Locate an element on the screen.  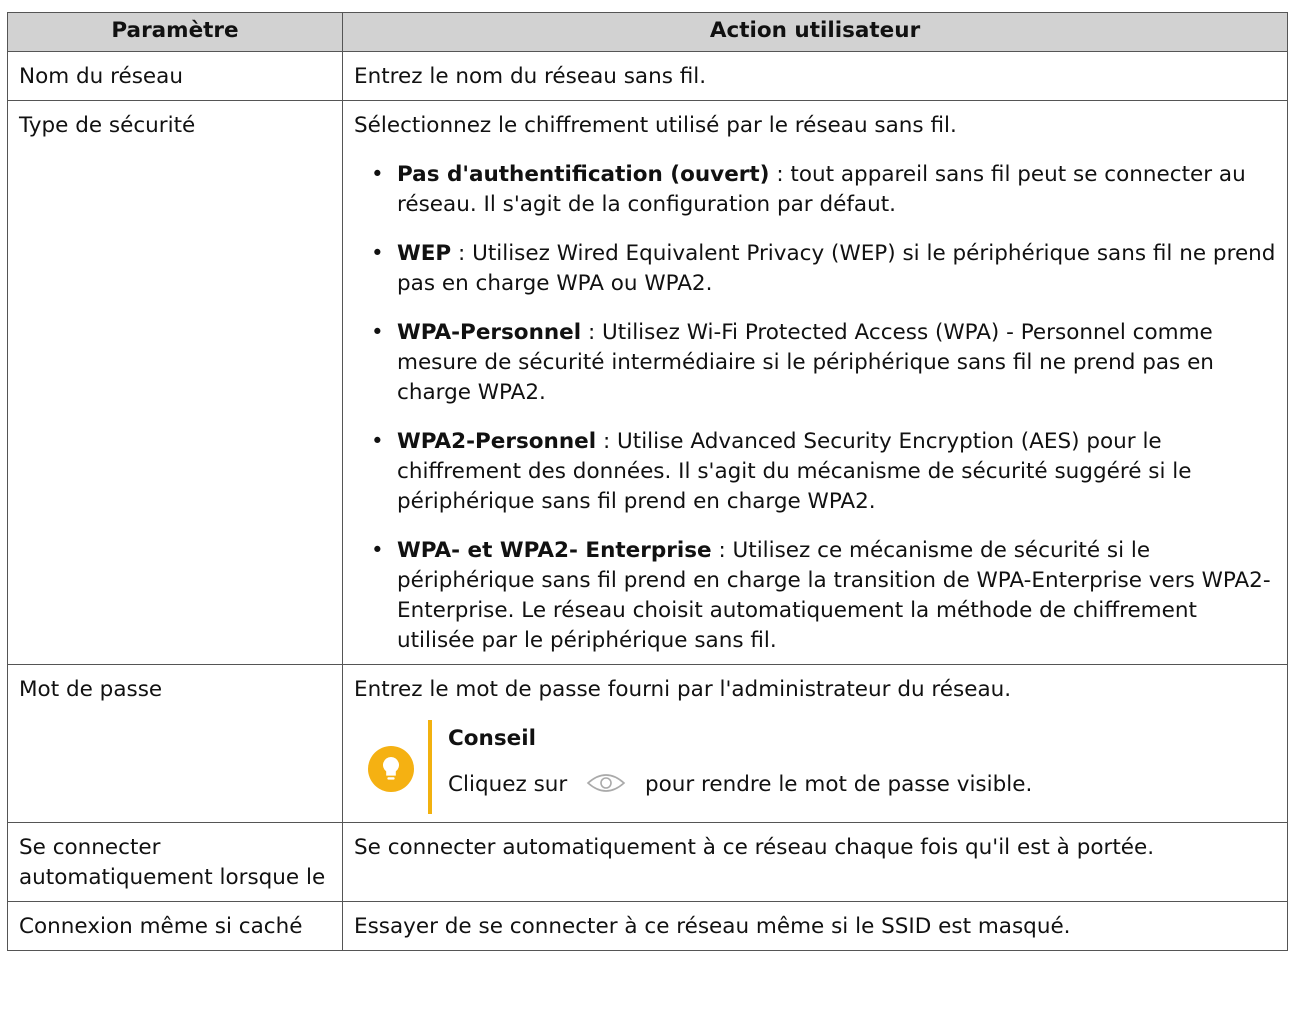
param-cell: Nom du réseau is located at coordinates (175, 76).